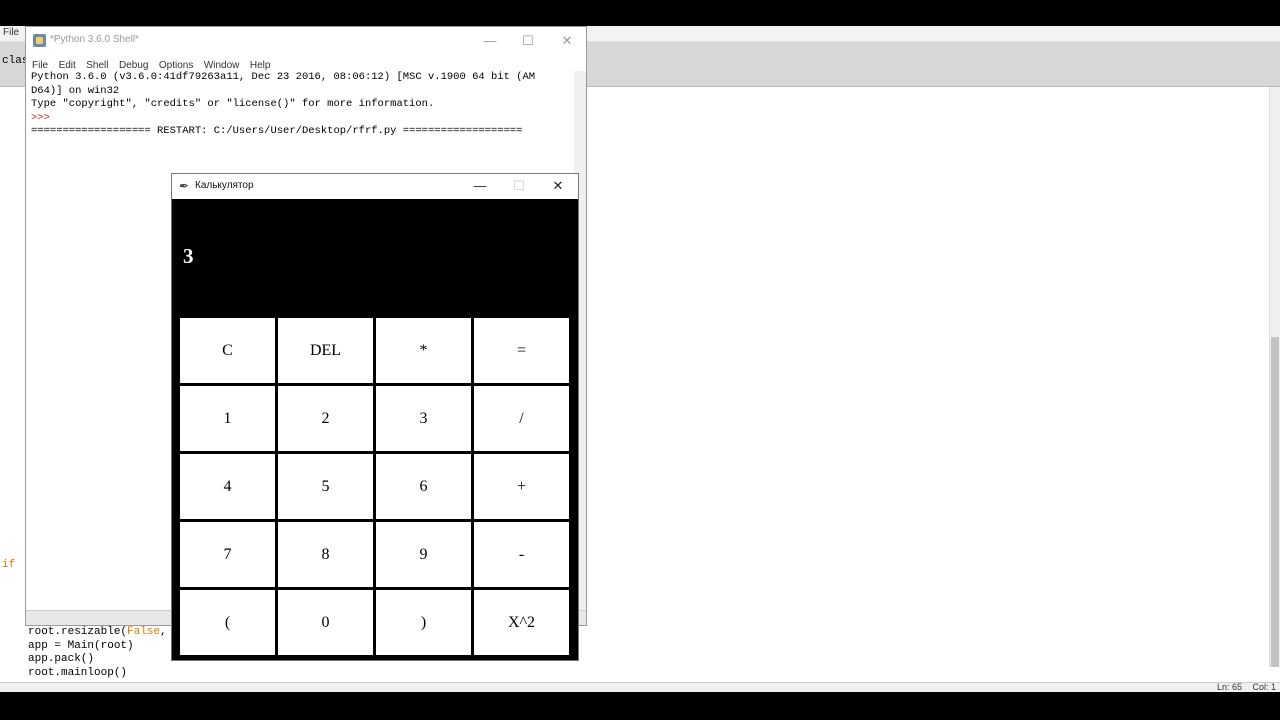 The image size is (1280, 720). Describe the element at coordinates (9, 565) in the screenshot. I see `editor-code-fragment: if` at that location.